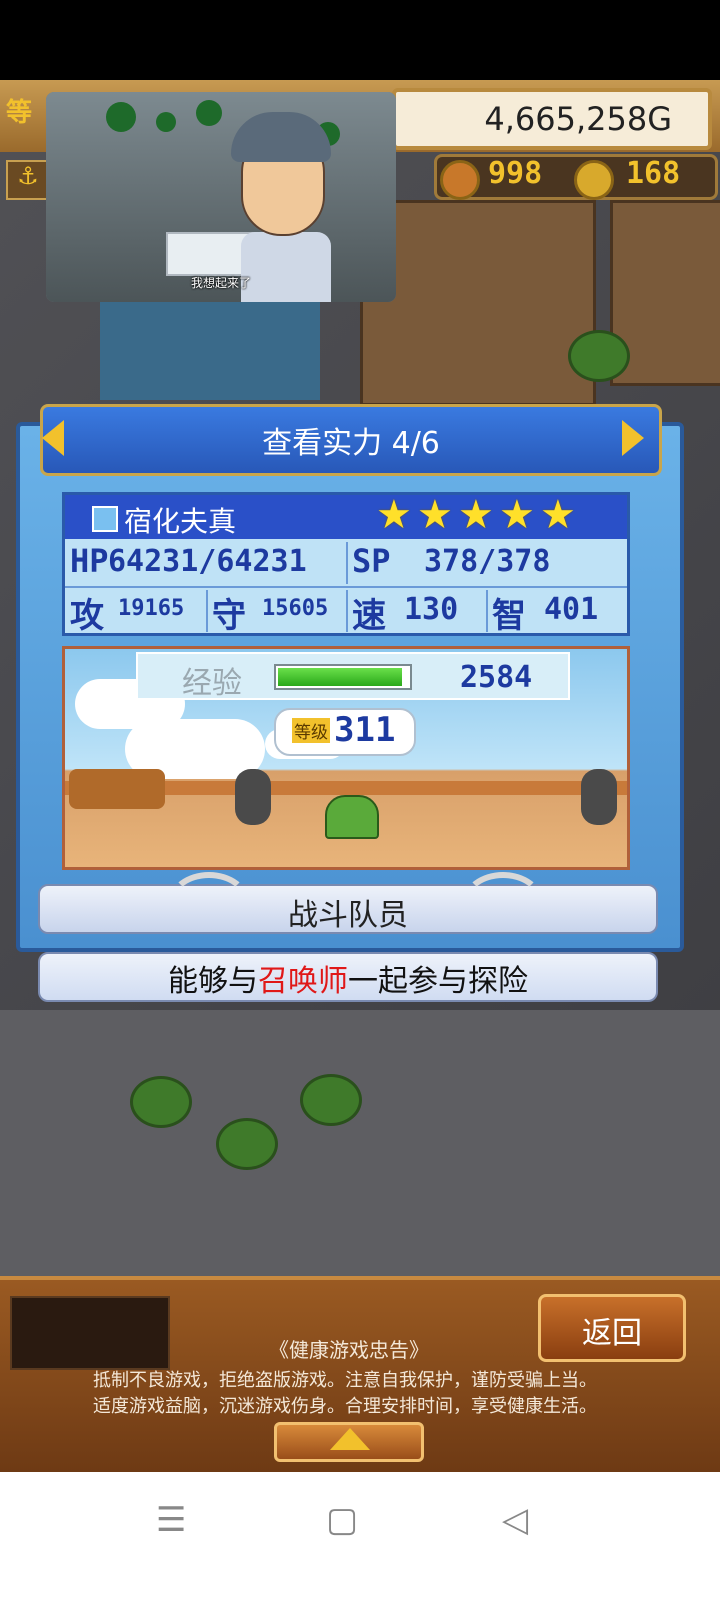 The image size is (720, 1609). I want to click on system-nav-bar, so click(360, 1540).